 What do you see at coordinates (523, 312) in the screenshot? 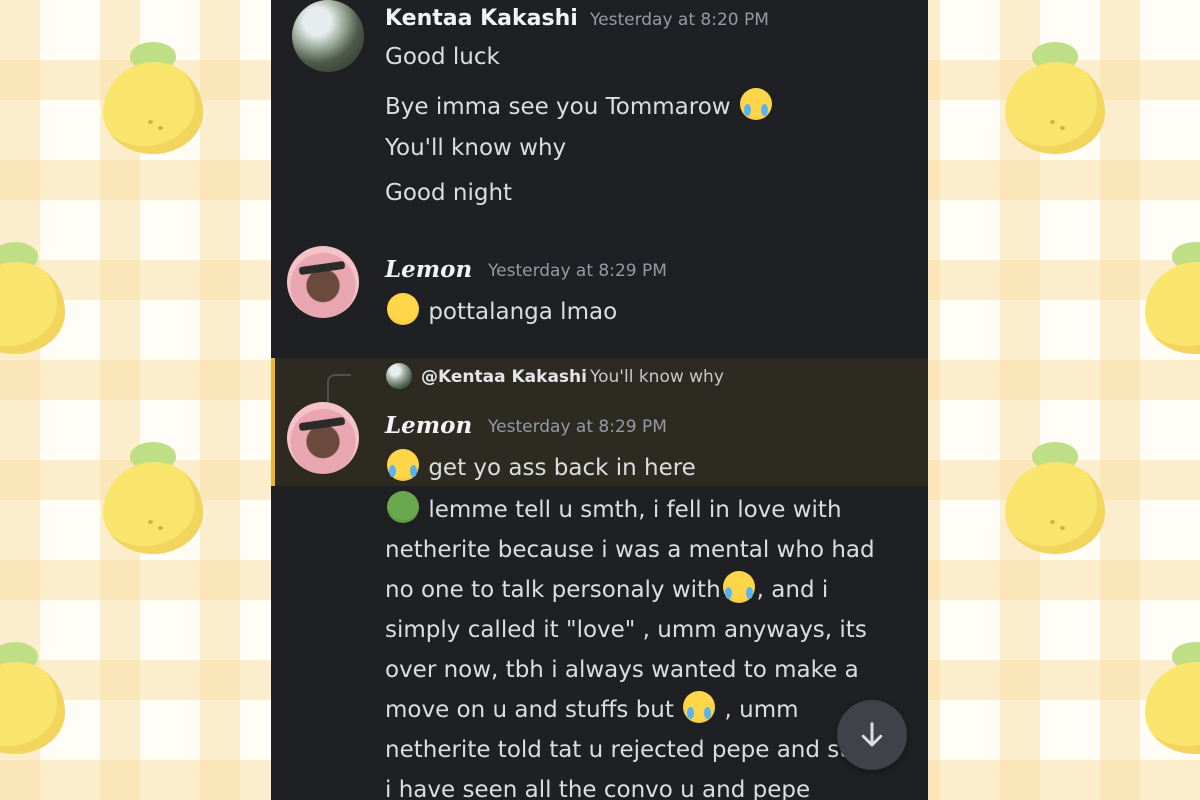
I see `message-line: pottalanga lmao` at bounding box center [523, 312].